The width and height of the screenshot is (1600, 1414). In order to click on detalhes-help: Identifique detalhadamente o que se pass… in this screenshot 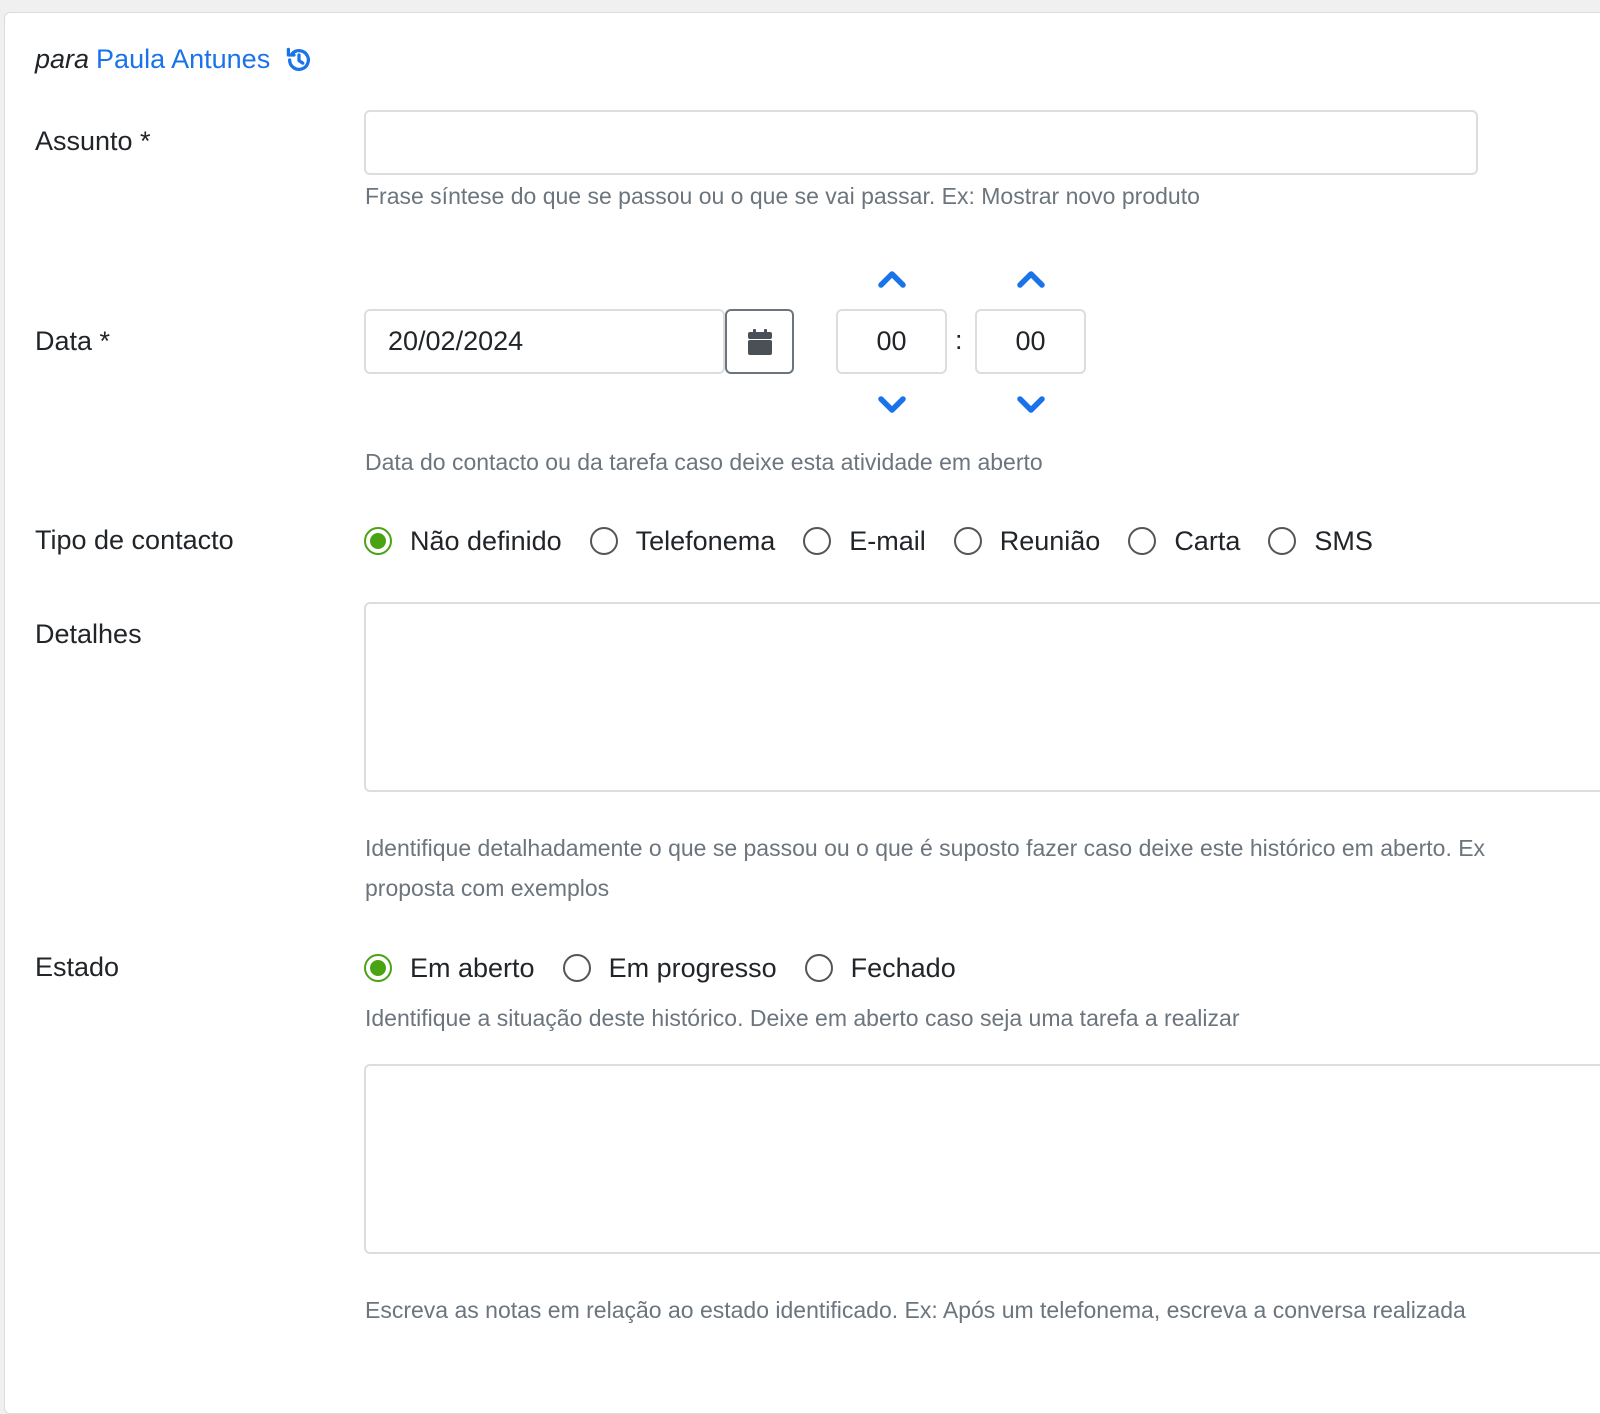, I will do `click(982, 868)`.